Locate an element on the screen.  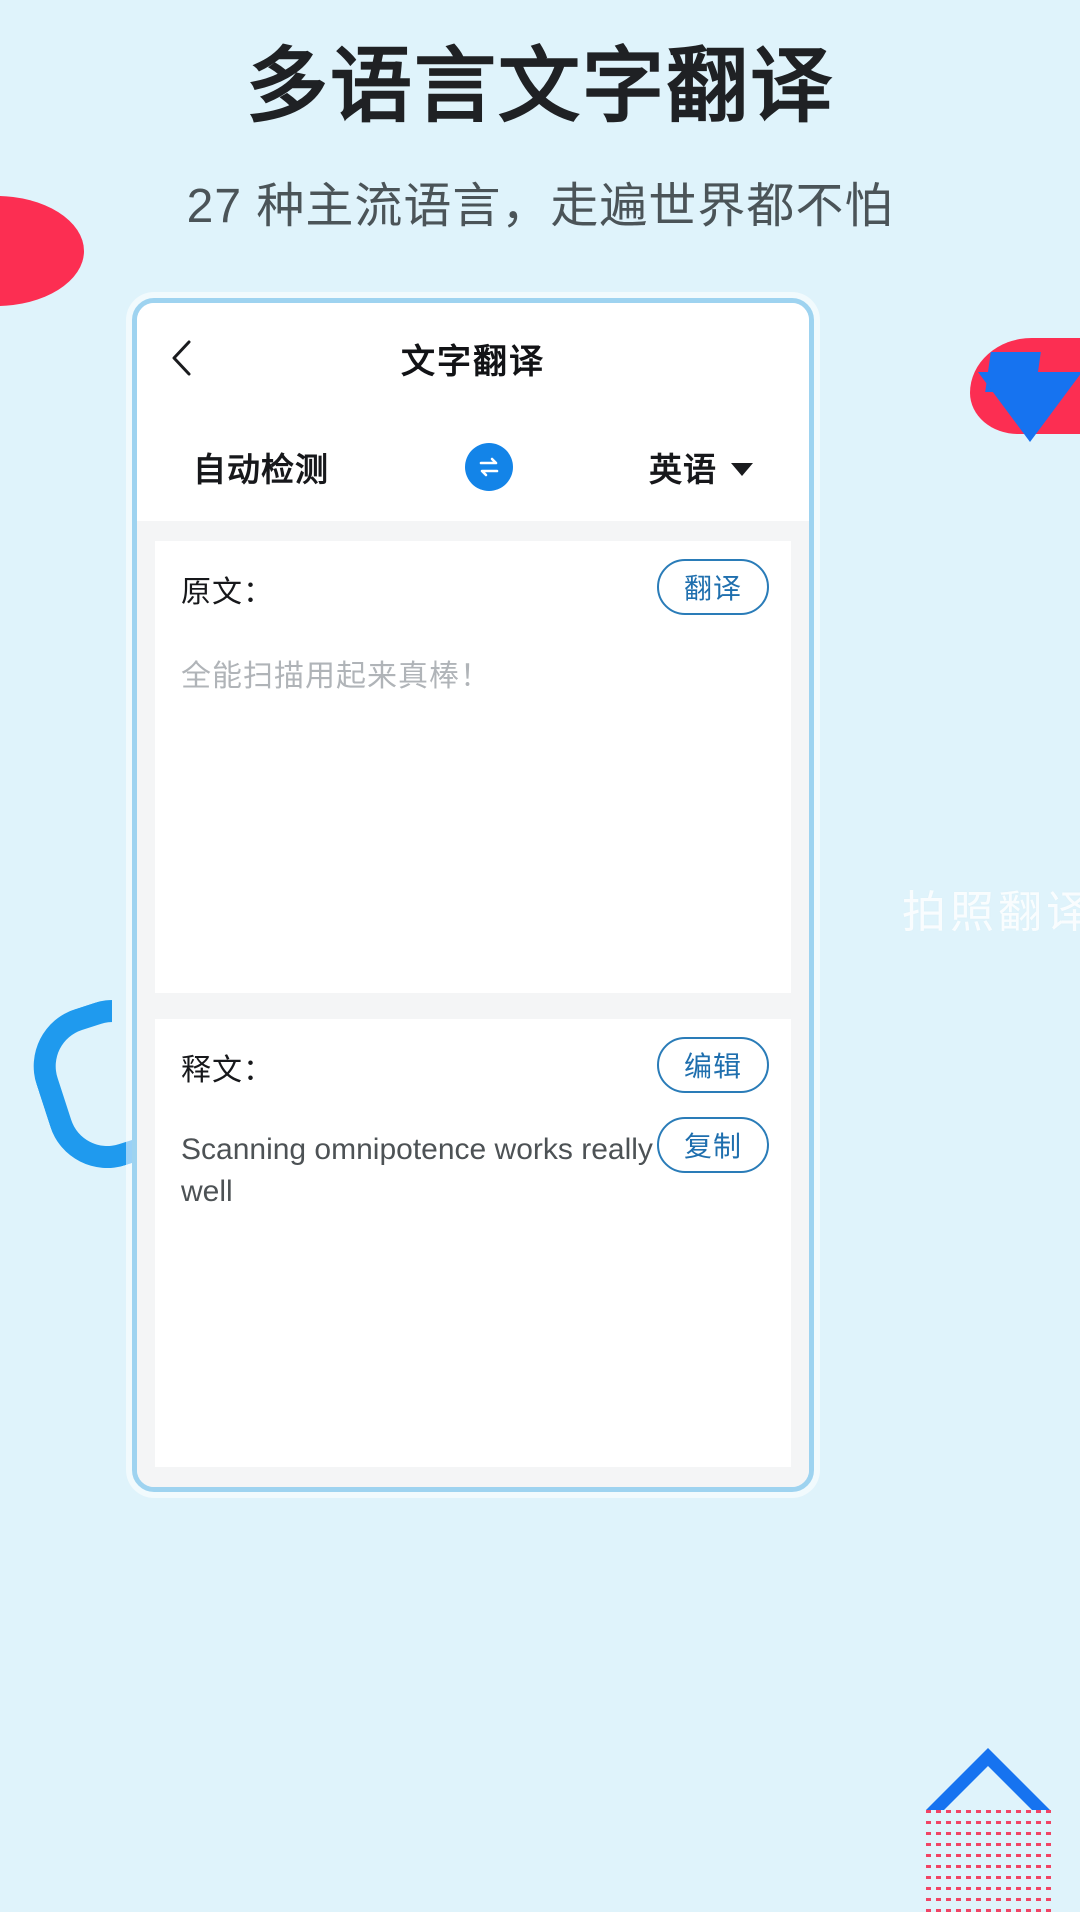
page-title: 多语言文字翻译 is located at coordinates (539, 86).